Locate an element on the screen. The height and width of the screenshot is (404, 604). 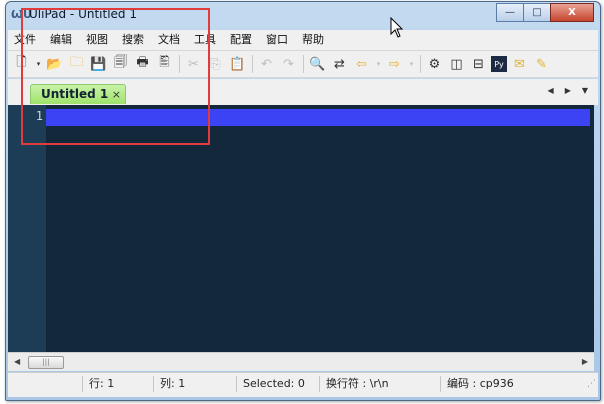
current-line-highlight is located at coordinates (318, 117).